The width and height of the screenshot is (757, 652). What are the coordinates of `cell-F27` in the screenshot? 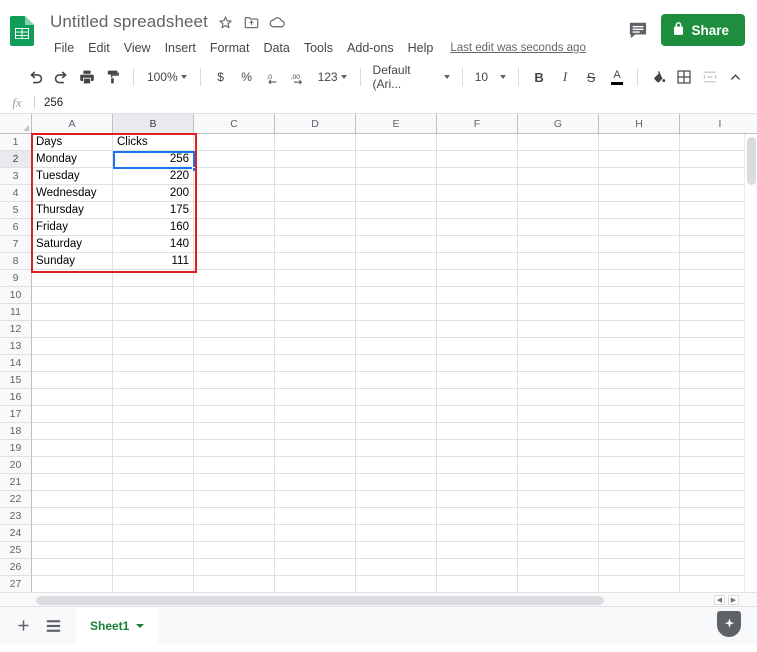 It's located at (477, 584).